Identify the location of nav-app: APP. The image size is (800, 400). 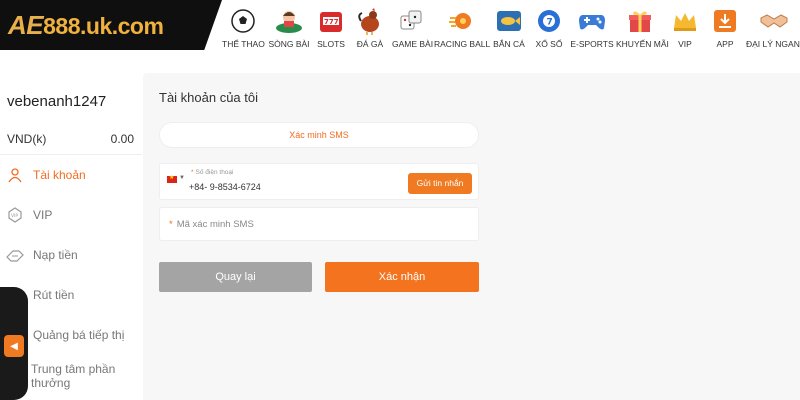
(725, 27).